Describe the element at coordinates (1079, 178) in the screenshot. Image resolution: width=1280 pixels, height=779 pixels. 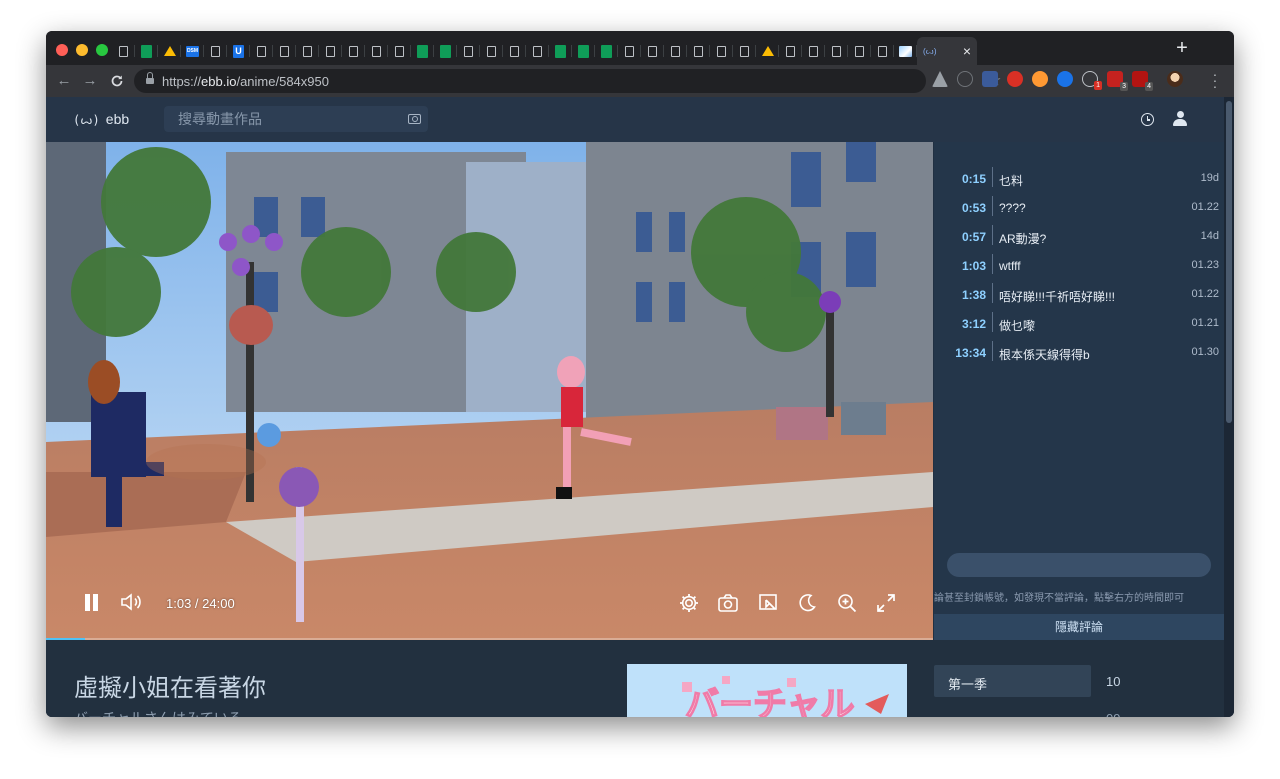
I see `comment-row: 0:15 乜料 19d` at that location.